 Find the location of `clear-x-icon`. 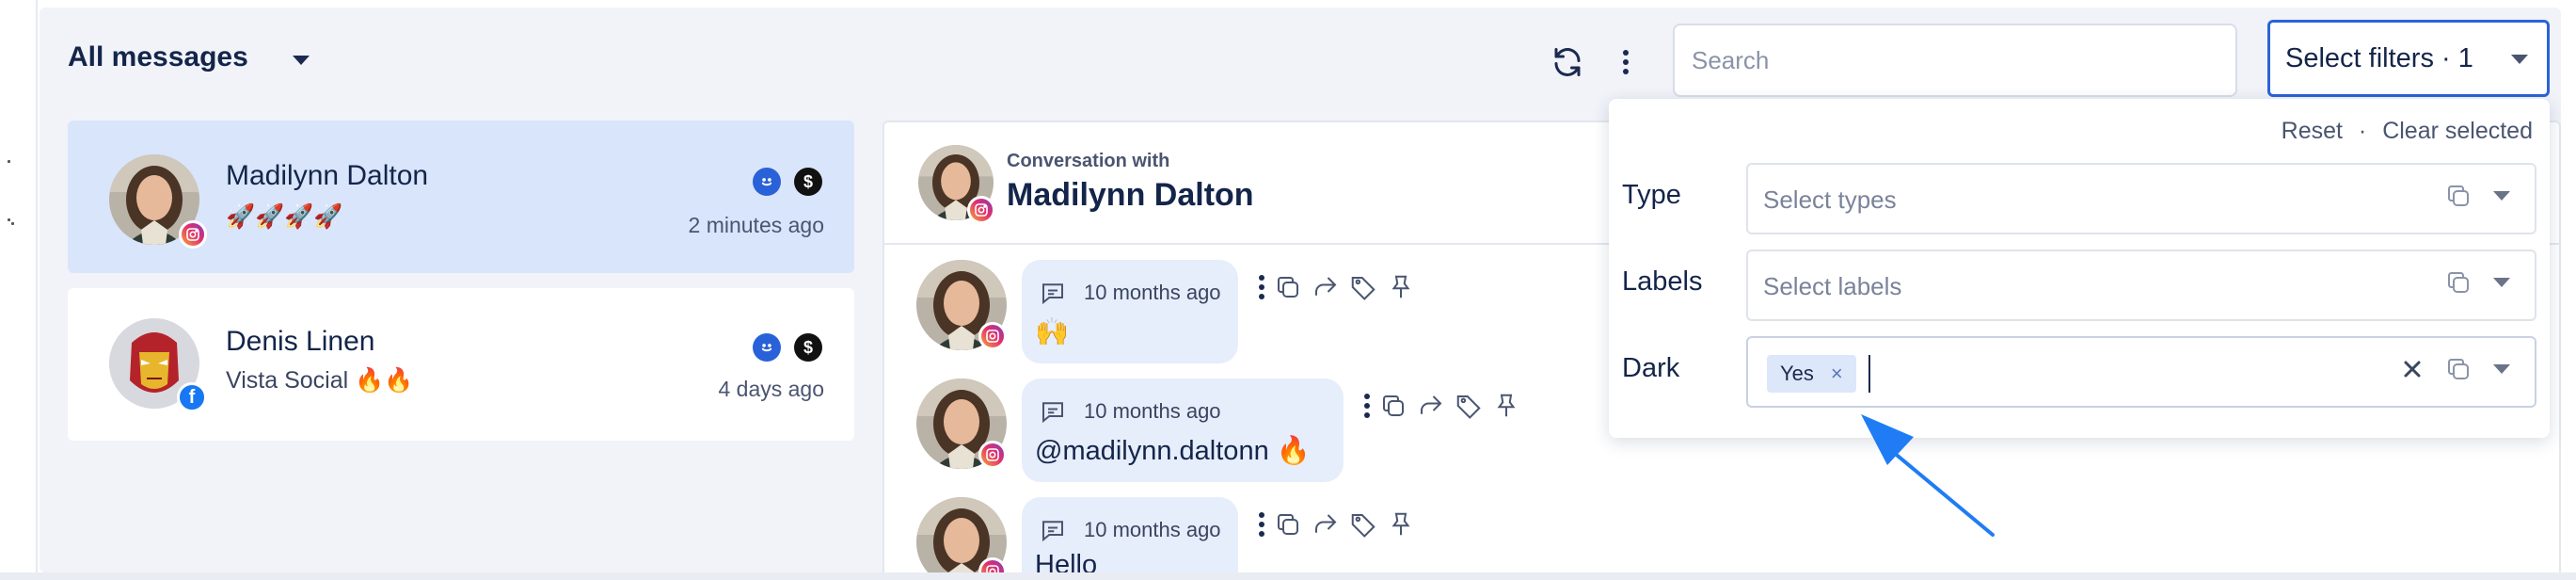

clear-x-icon is located at coordinates (2412, 369).